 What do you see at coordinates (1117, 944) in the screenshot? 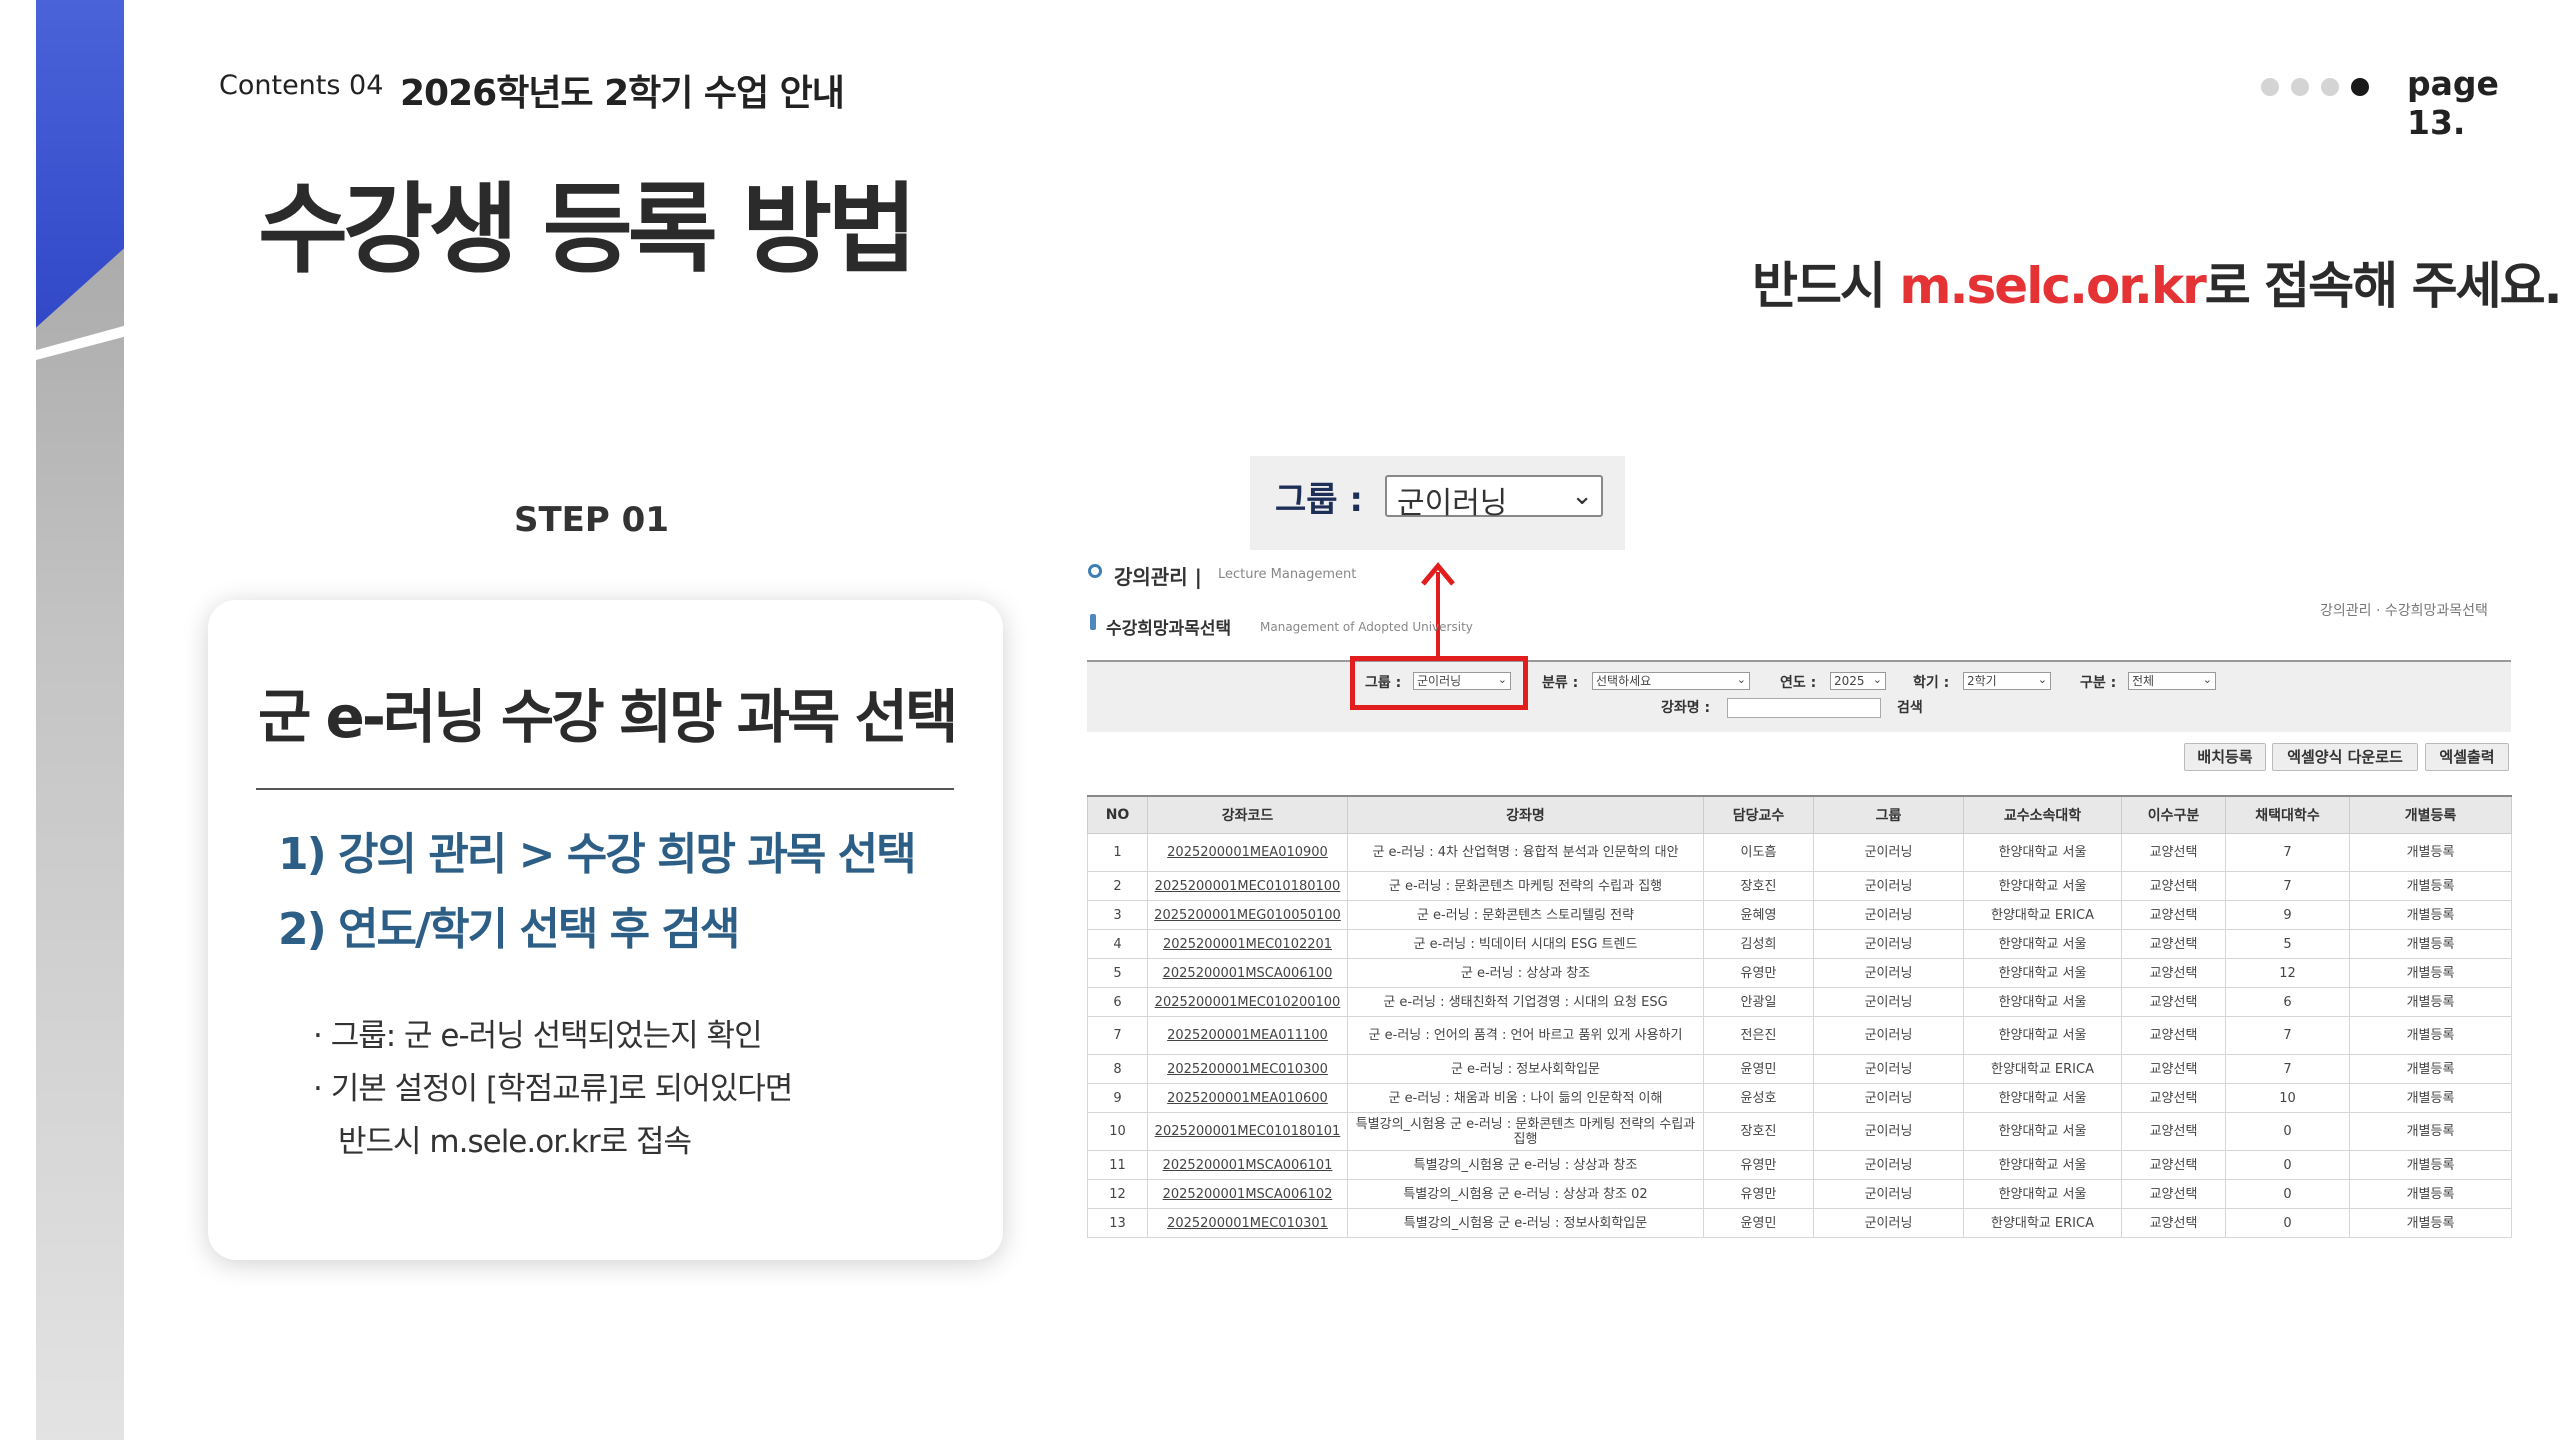
I see `table-cell: 4` at bounding box center [1117, 944].